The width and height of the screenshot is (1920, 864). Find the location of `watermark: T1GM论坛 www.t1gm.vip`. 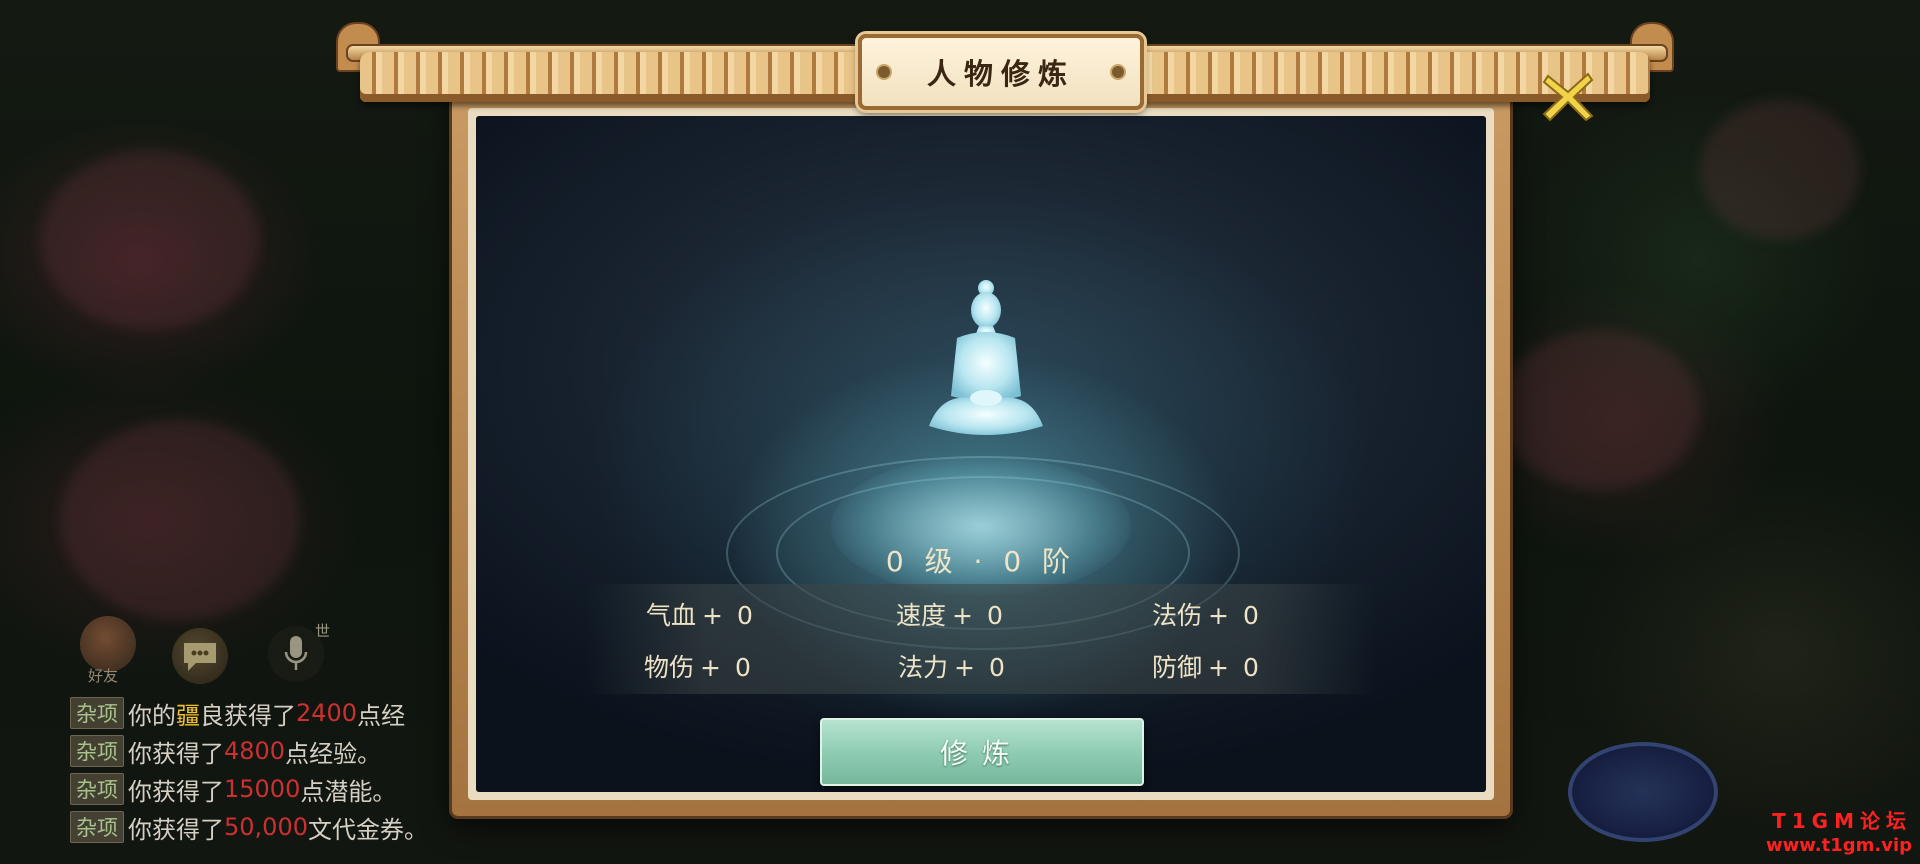

watermark: T1GM论坛 www.t1gm.vip is located at coordinates (1839, 833).